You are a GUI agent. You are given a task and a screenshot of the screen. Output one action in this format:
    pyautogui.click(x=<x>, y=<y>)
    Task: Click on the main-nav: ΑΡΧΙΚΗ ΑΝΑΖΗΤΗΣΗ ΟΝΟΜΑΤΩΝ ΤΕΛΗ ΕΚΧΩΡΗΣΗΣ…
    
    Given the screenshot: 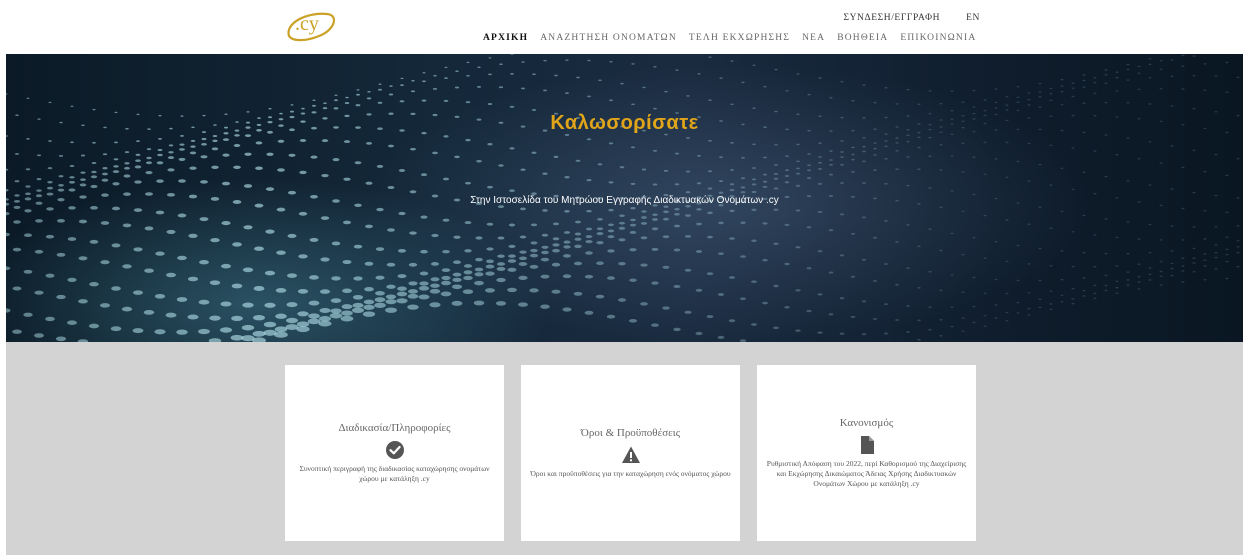 What is the action you would take?
    pyautogui.click(x=729, y=38)
    